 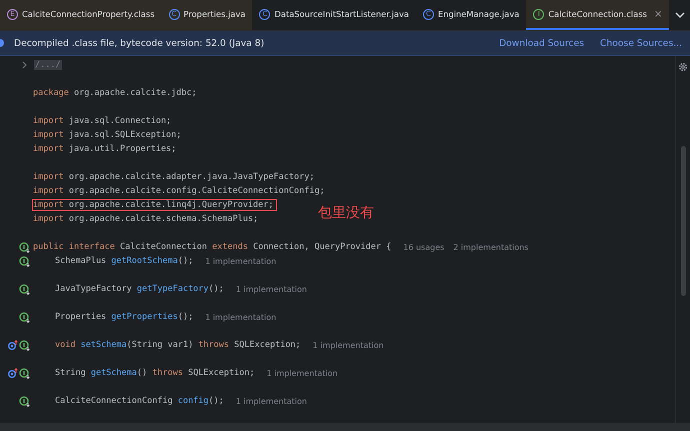 What do you see at coordinates (153, 205) in the screenshot?
I see `code-line: import org.apache.calcite.linq4j.QueryProvider;` at bounding box center [153, 205].